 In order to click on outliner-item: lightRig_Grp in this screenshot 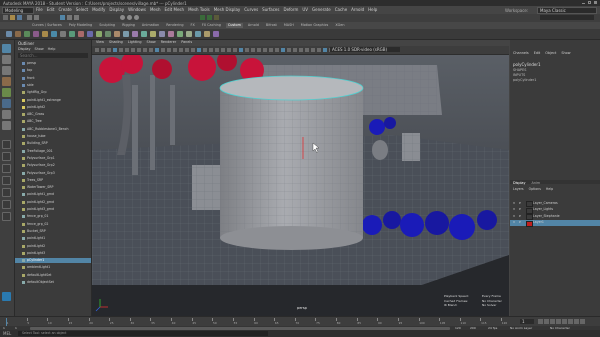, I will do `click(53, 92)`.